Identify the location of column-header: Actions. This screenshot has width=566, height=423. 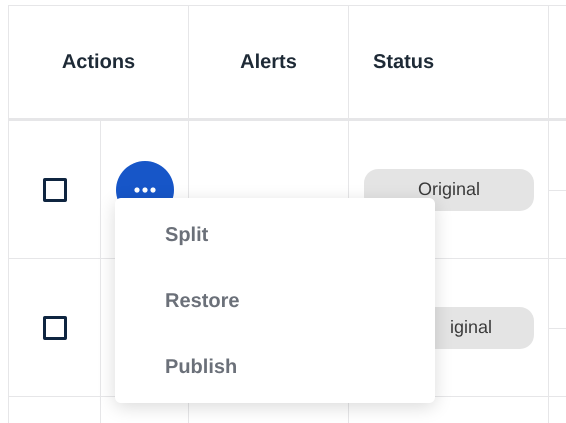
(99, 62).